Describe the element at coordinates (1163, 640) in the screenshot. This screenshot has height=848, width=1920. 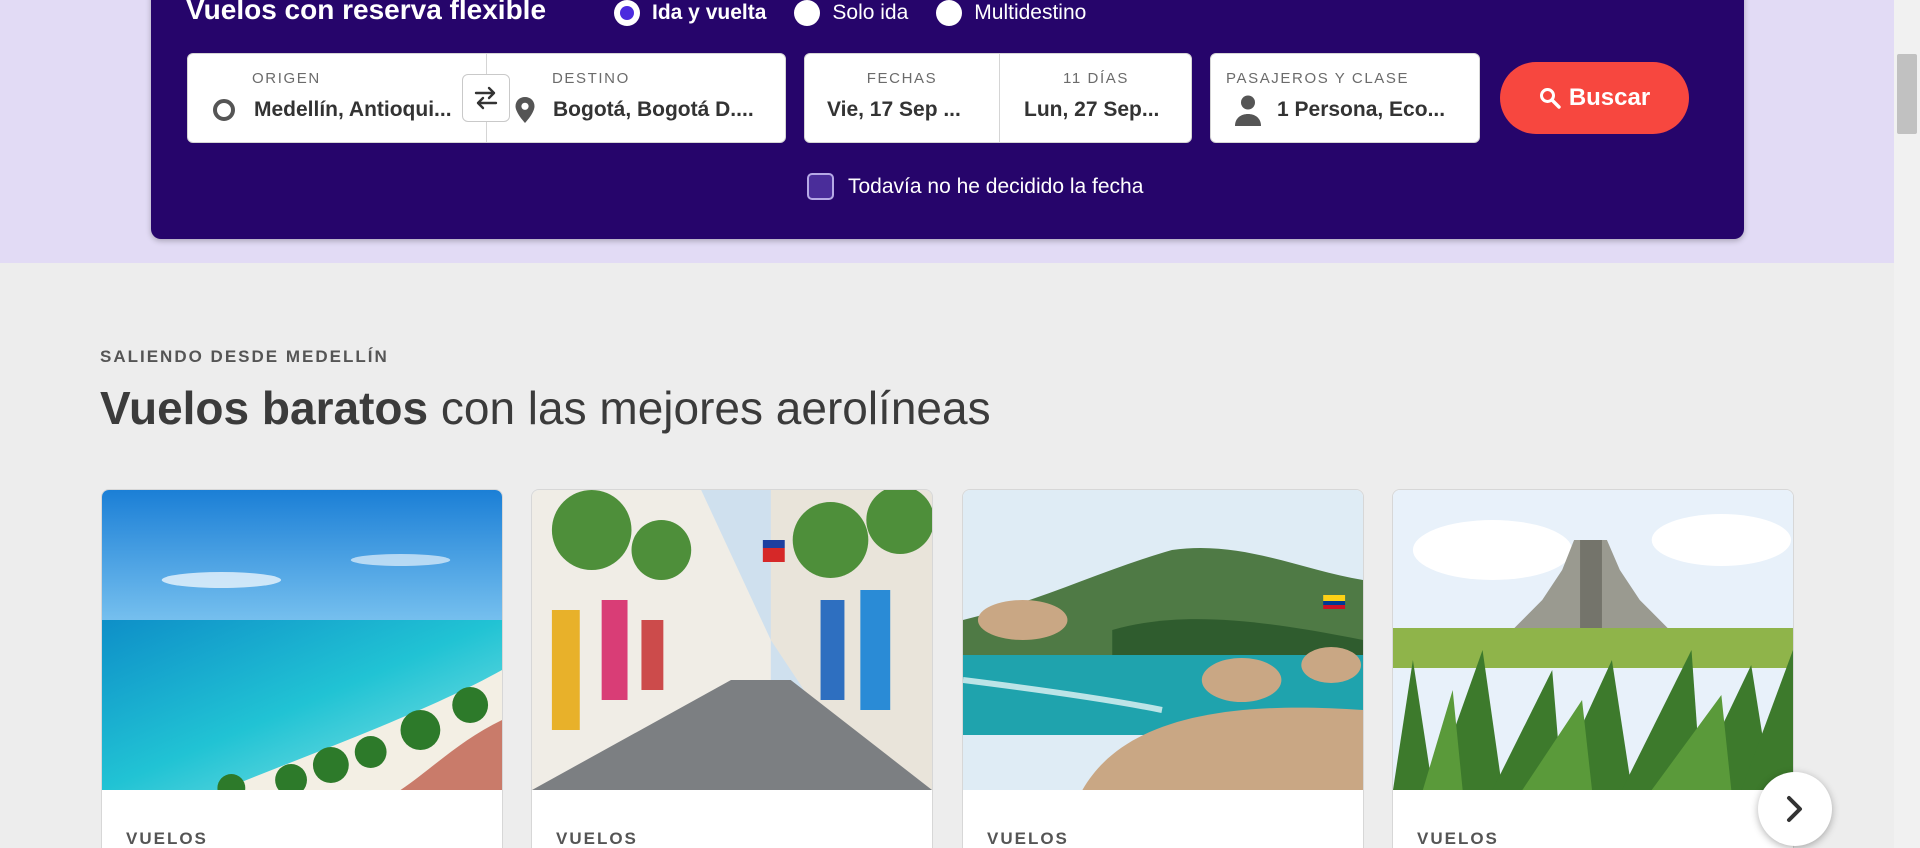
I see `rocky-coast-photo` at that location.